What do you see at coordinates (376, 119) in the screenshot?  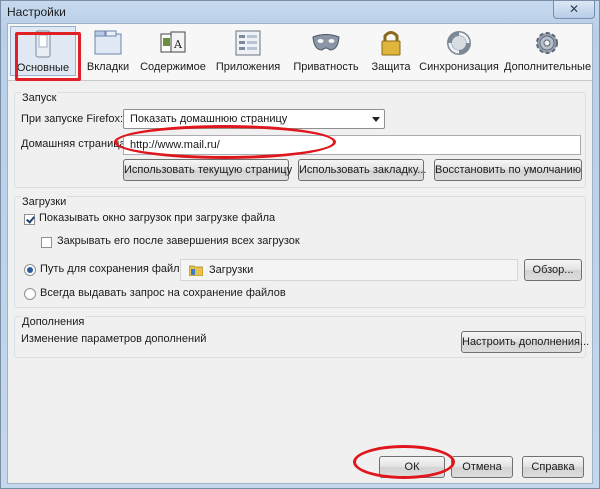 I see `chevron-down-icon` at bounding box center [376, 119].